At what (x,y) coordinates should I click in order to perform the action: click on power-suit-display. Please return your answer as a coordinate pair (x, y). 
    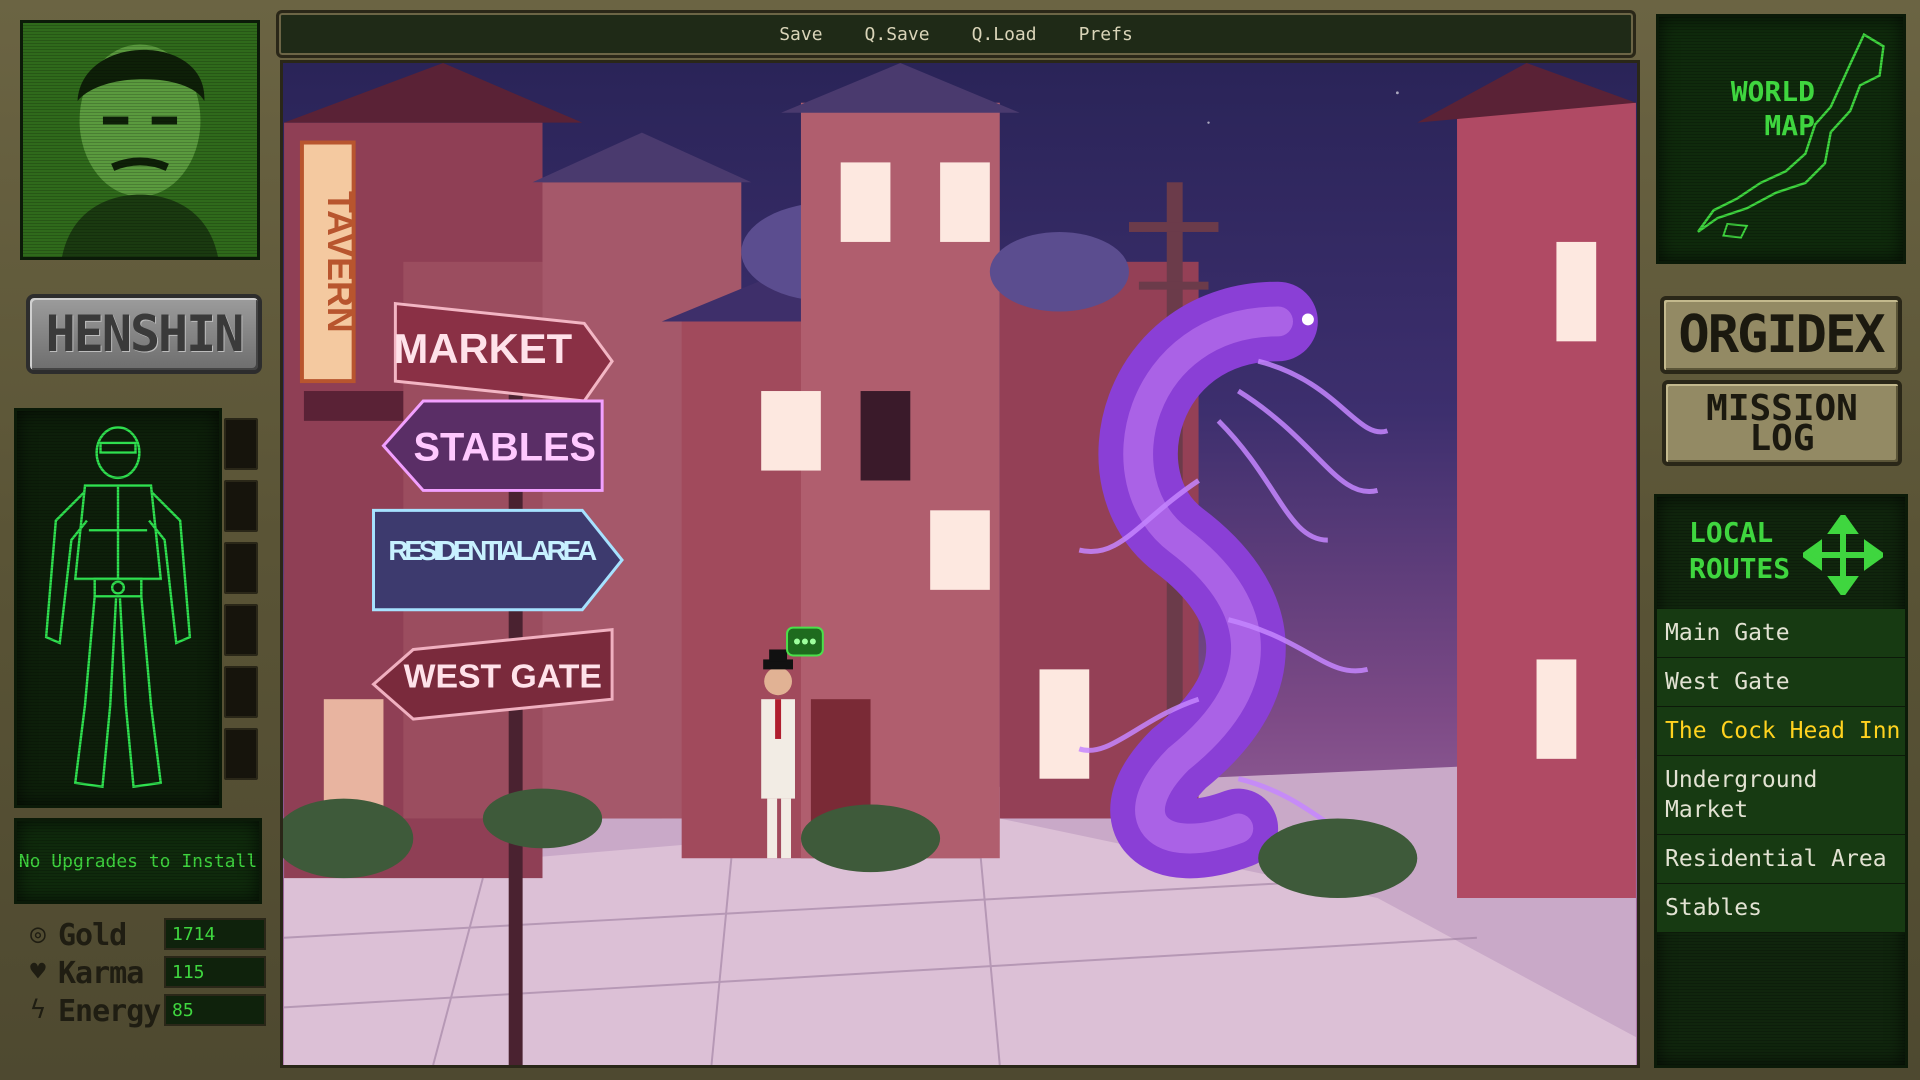
    Looking at the image, I should click on (118, 608).